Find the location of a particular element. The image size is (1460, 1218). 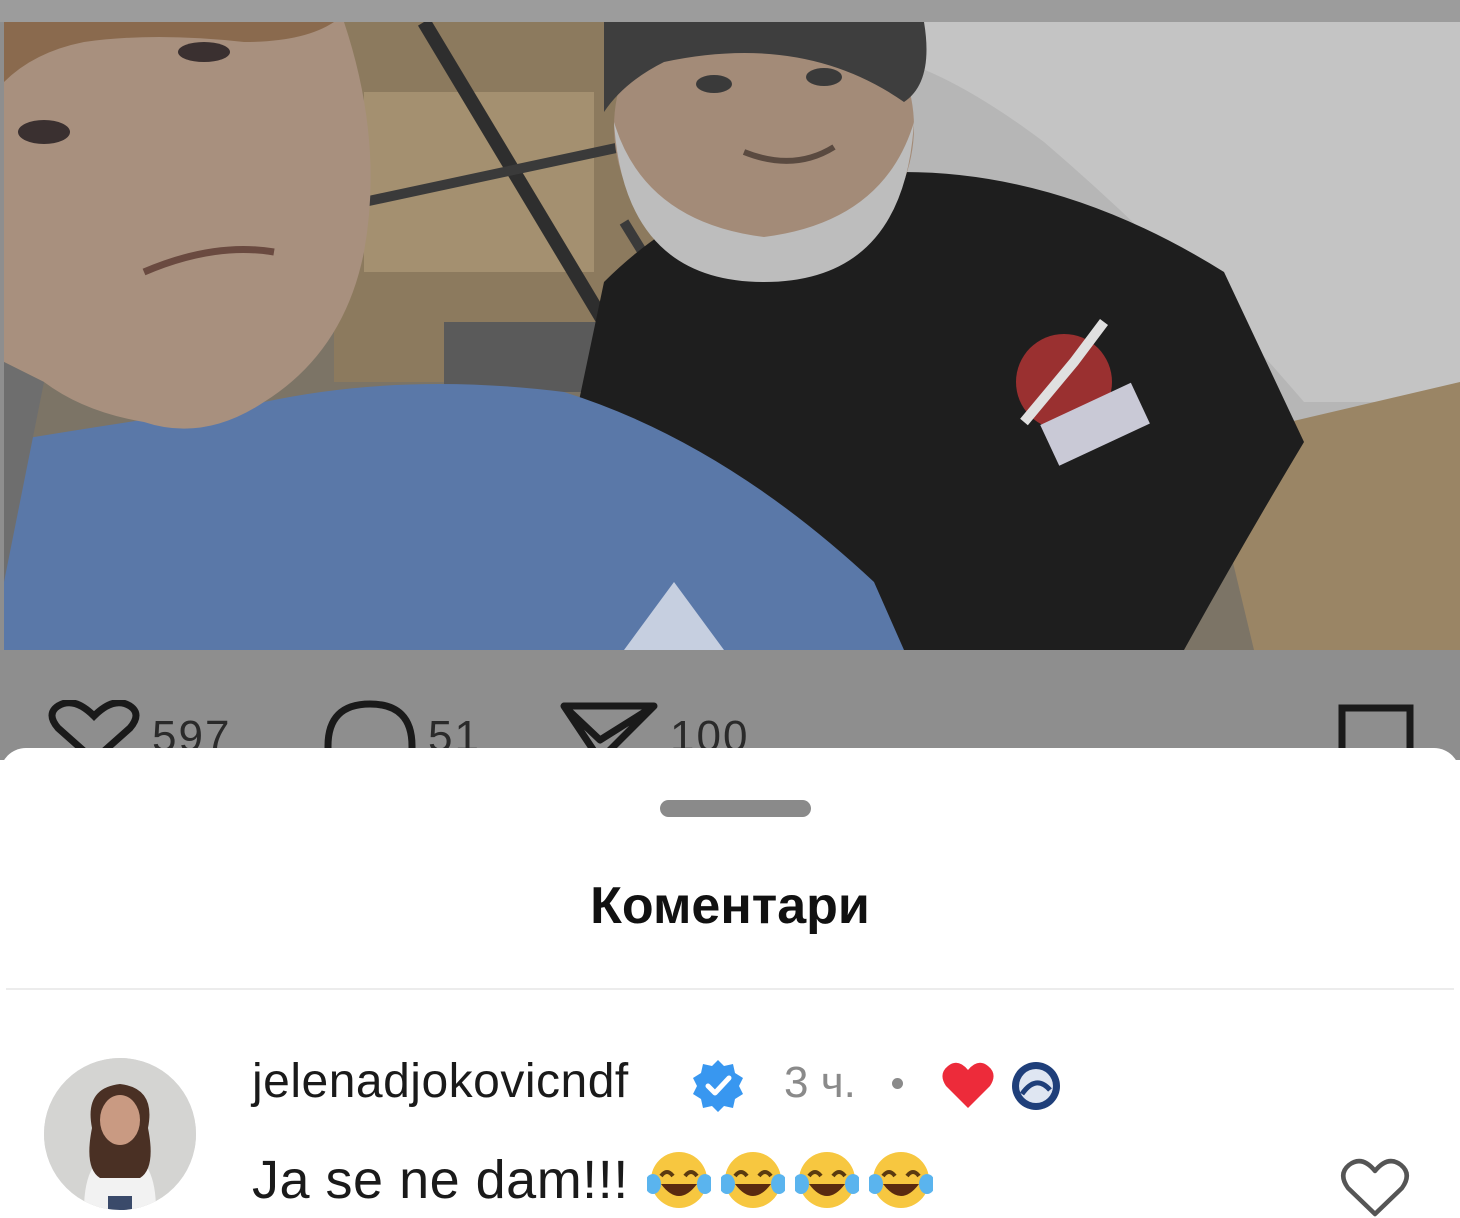

comment-text: Ja se ne dam!!! is located at coordinates (597, 1180).